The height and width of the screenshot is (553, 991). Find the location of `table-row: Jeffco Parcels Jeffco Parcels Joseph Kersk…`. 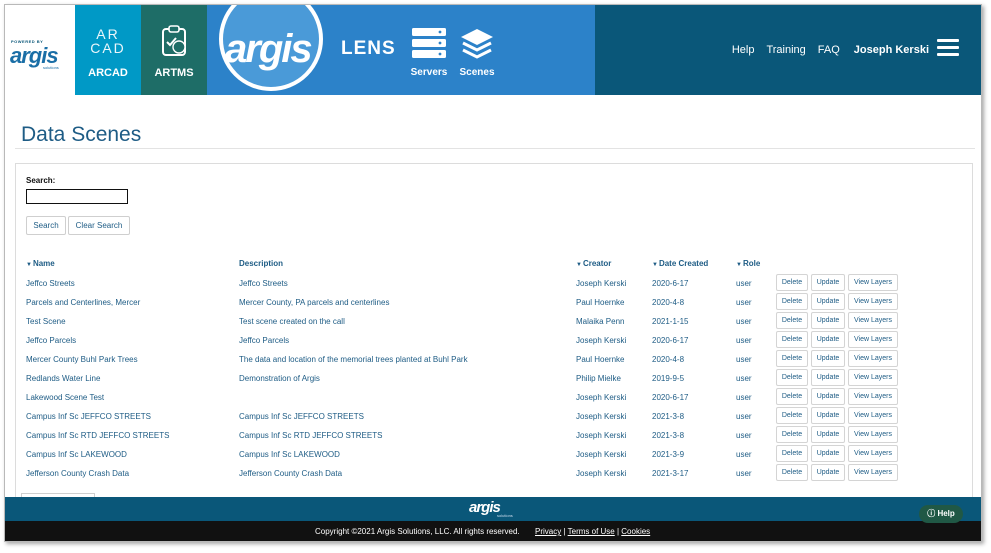

table-row: Jeffco Parcels Jeffco Parcels Joseph Kersk… is located at coordinates (496, 340).